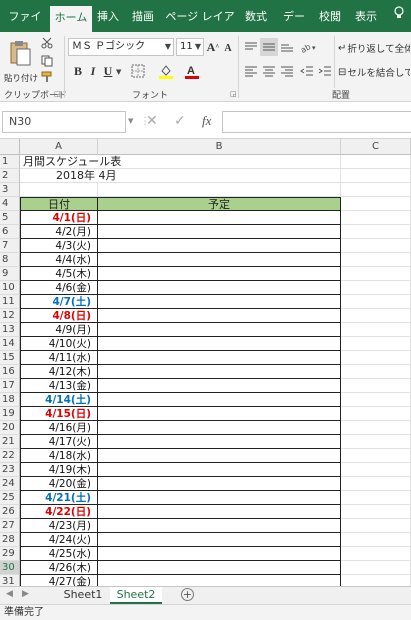 This screenshot has height=620, width=411. Describe the element at coordinates (59, 456) in the screenshot. I see `date-cell: 4/18(水)` at that location.